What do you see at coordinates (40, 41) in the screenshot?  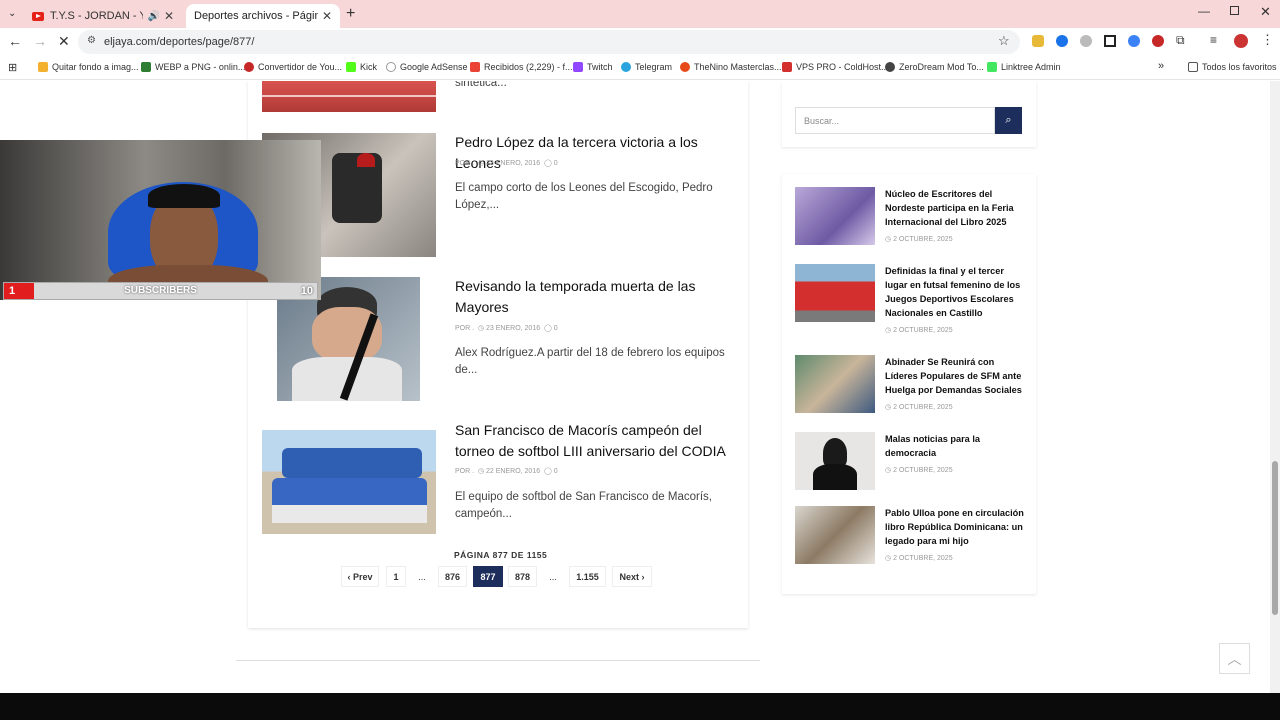 I see `forward-icon: →` at bounding box center [40, 41].